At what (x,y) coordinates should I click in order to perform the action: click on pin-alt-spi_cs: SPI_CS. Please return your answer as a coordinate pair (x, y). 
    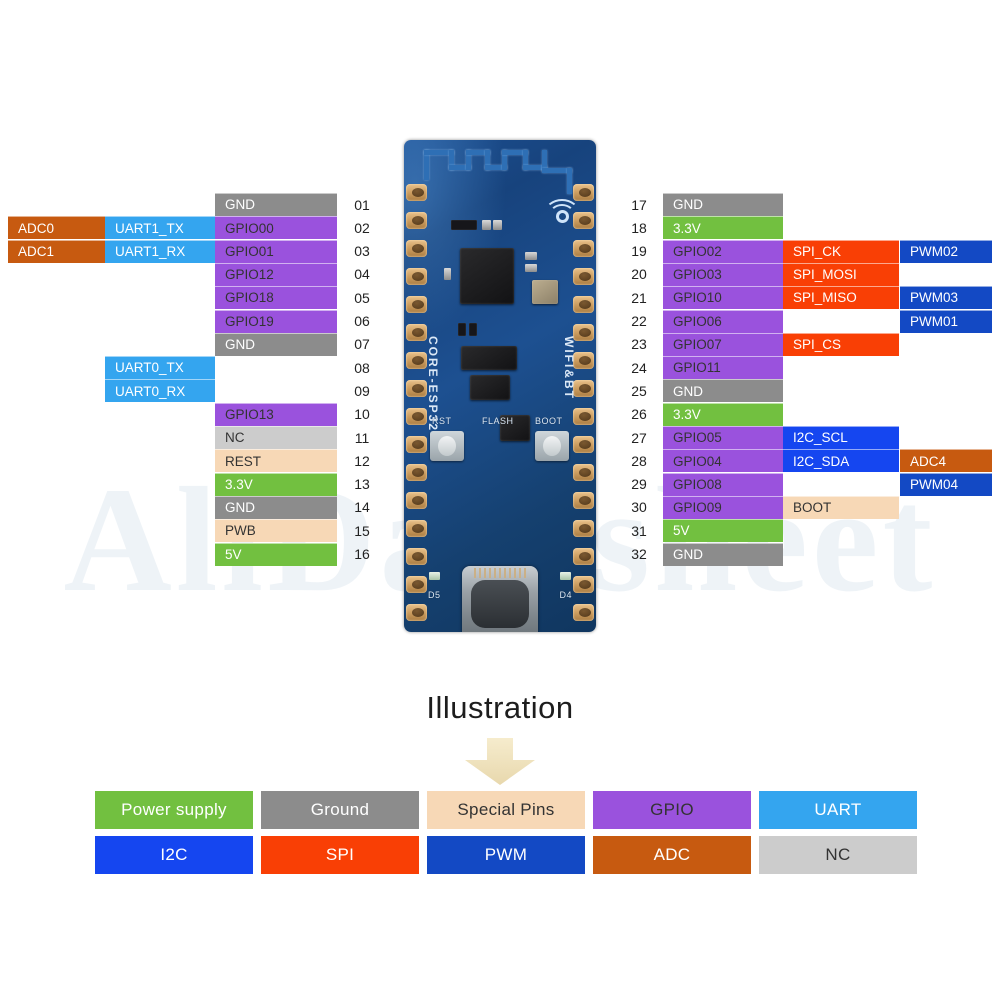
    Looking at the image, I should click on (841, 344).